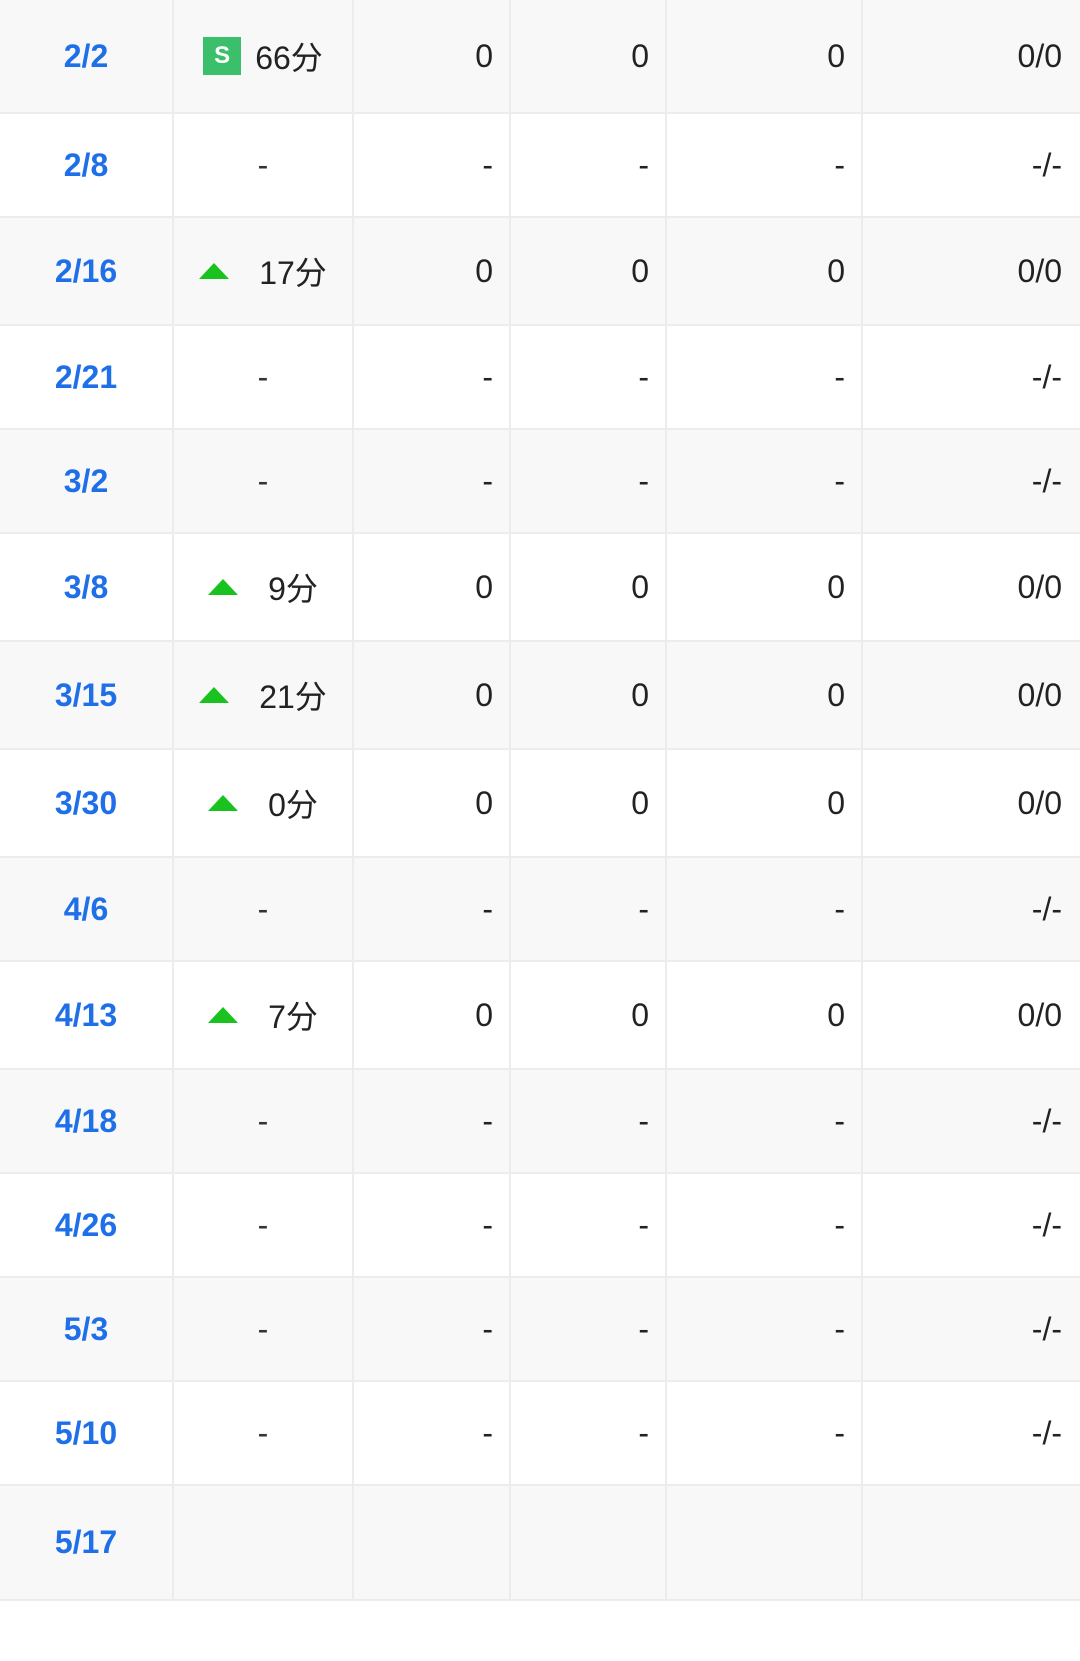  What do you see at coordinates (87, 1433) in the screenshot?
I see `match-date-link: 5/10` at bounding box center [87, 1433].